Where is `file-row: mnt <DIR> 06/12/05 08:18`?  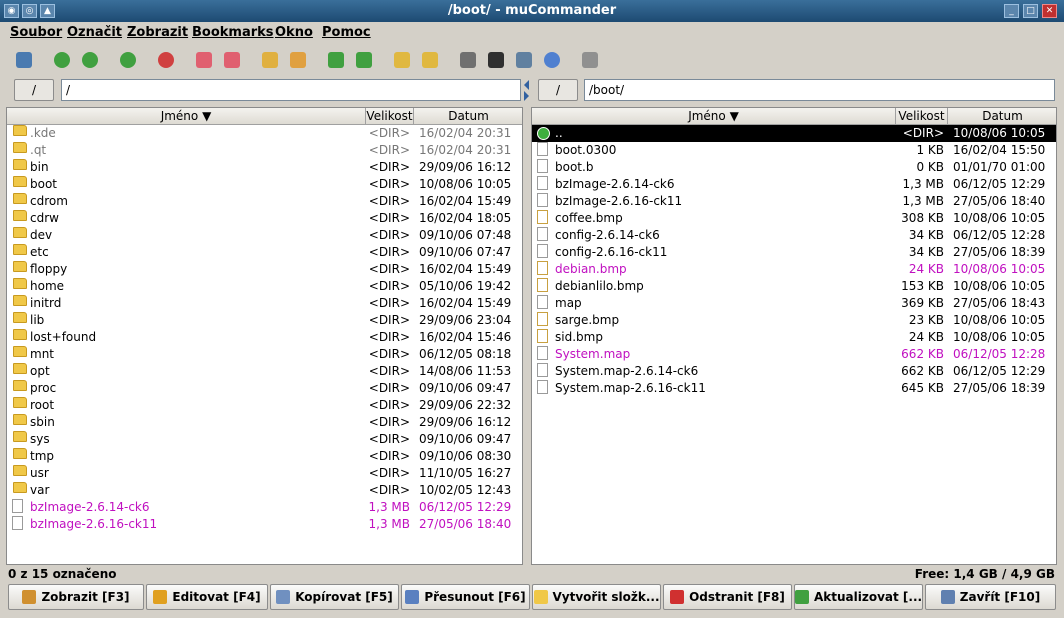 file-row: mnt <DIR> 06/12/05 08:18 is located at coordinates (264, 354).